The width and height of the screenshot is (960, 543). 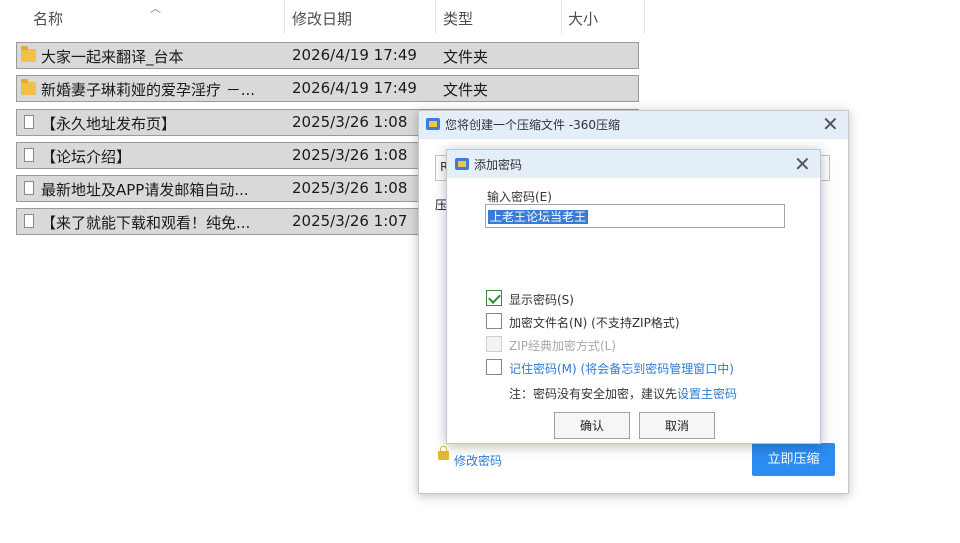 I want to click on remember-password-label: 记住密码(M) (将会备忘到密码管理窗口中), so click(x=621, y=368).